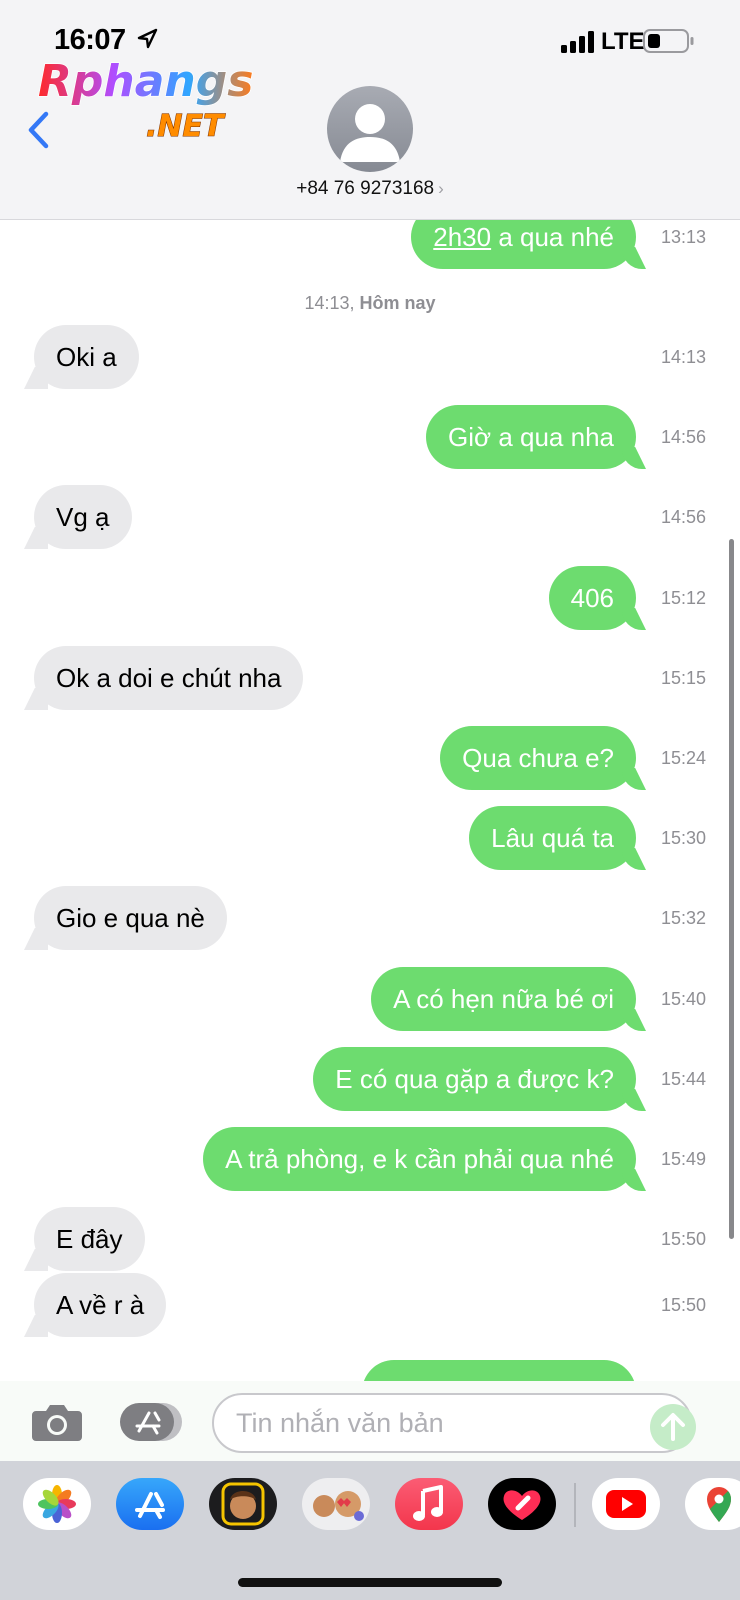 This screenshot has height=1600, width=740. I want to click on message-timestamp: 13:13, so click(683, 237).